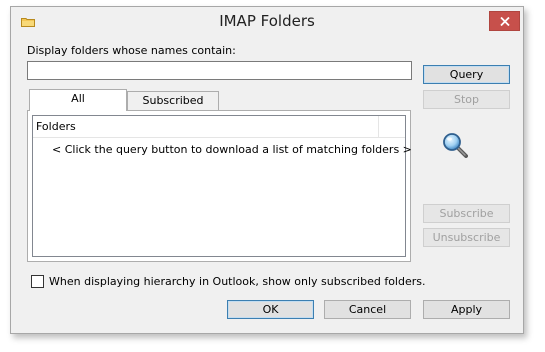  I want to click on tab-subscribed: Subscribed, so click(173, 101).